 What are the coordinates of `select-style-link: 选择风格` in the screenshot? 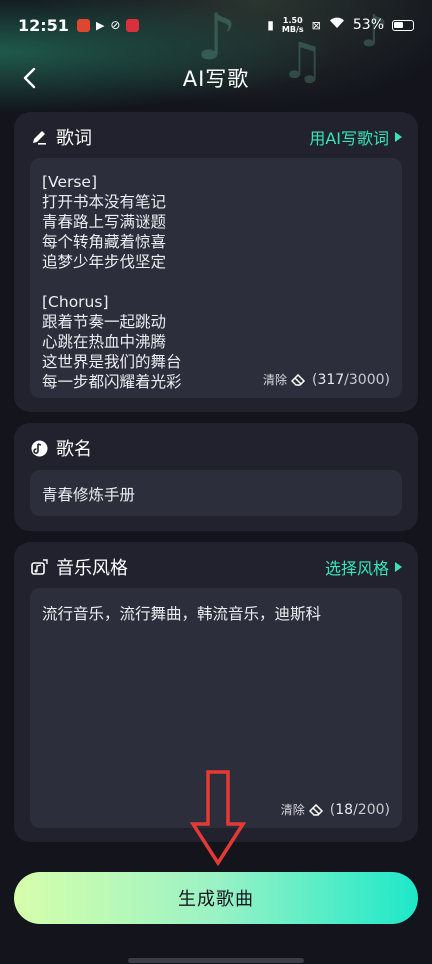 It's located at (363, 567).